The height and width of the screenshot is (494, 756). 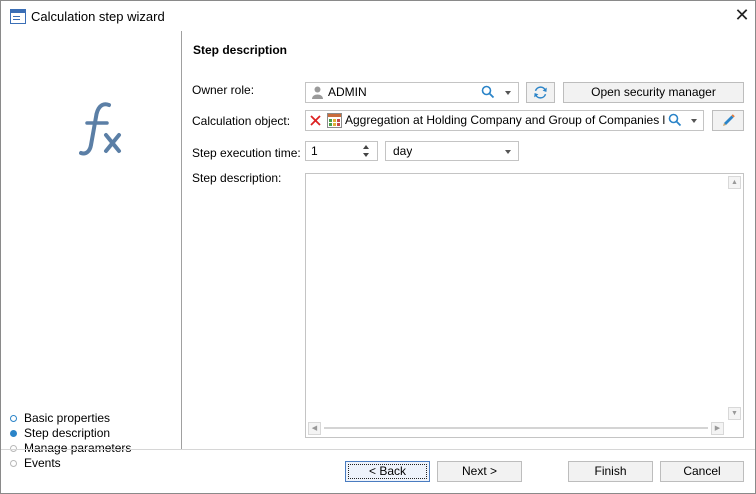 What do you see at coordinates (403, 151) in the screenshot?
I see `execution-time-unit-value: day` at bounding box center [403, 151].